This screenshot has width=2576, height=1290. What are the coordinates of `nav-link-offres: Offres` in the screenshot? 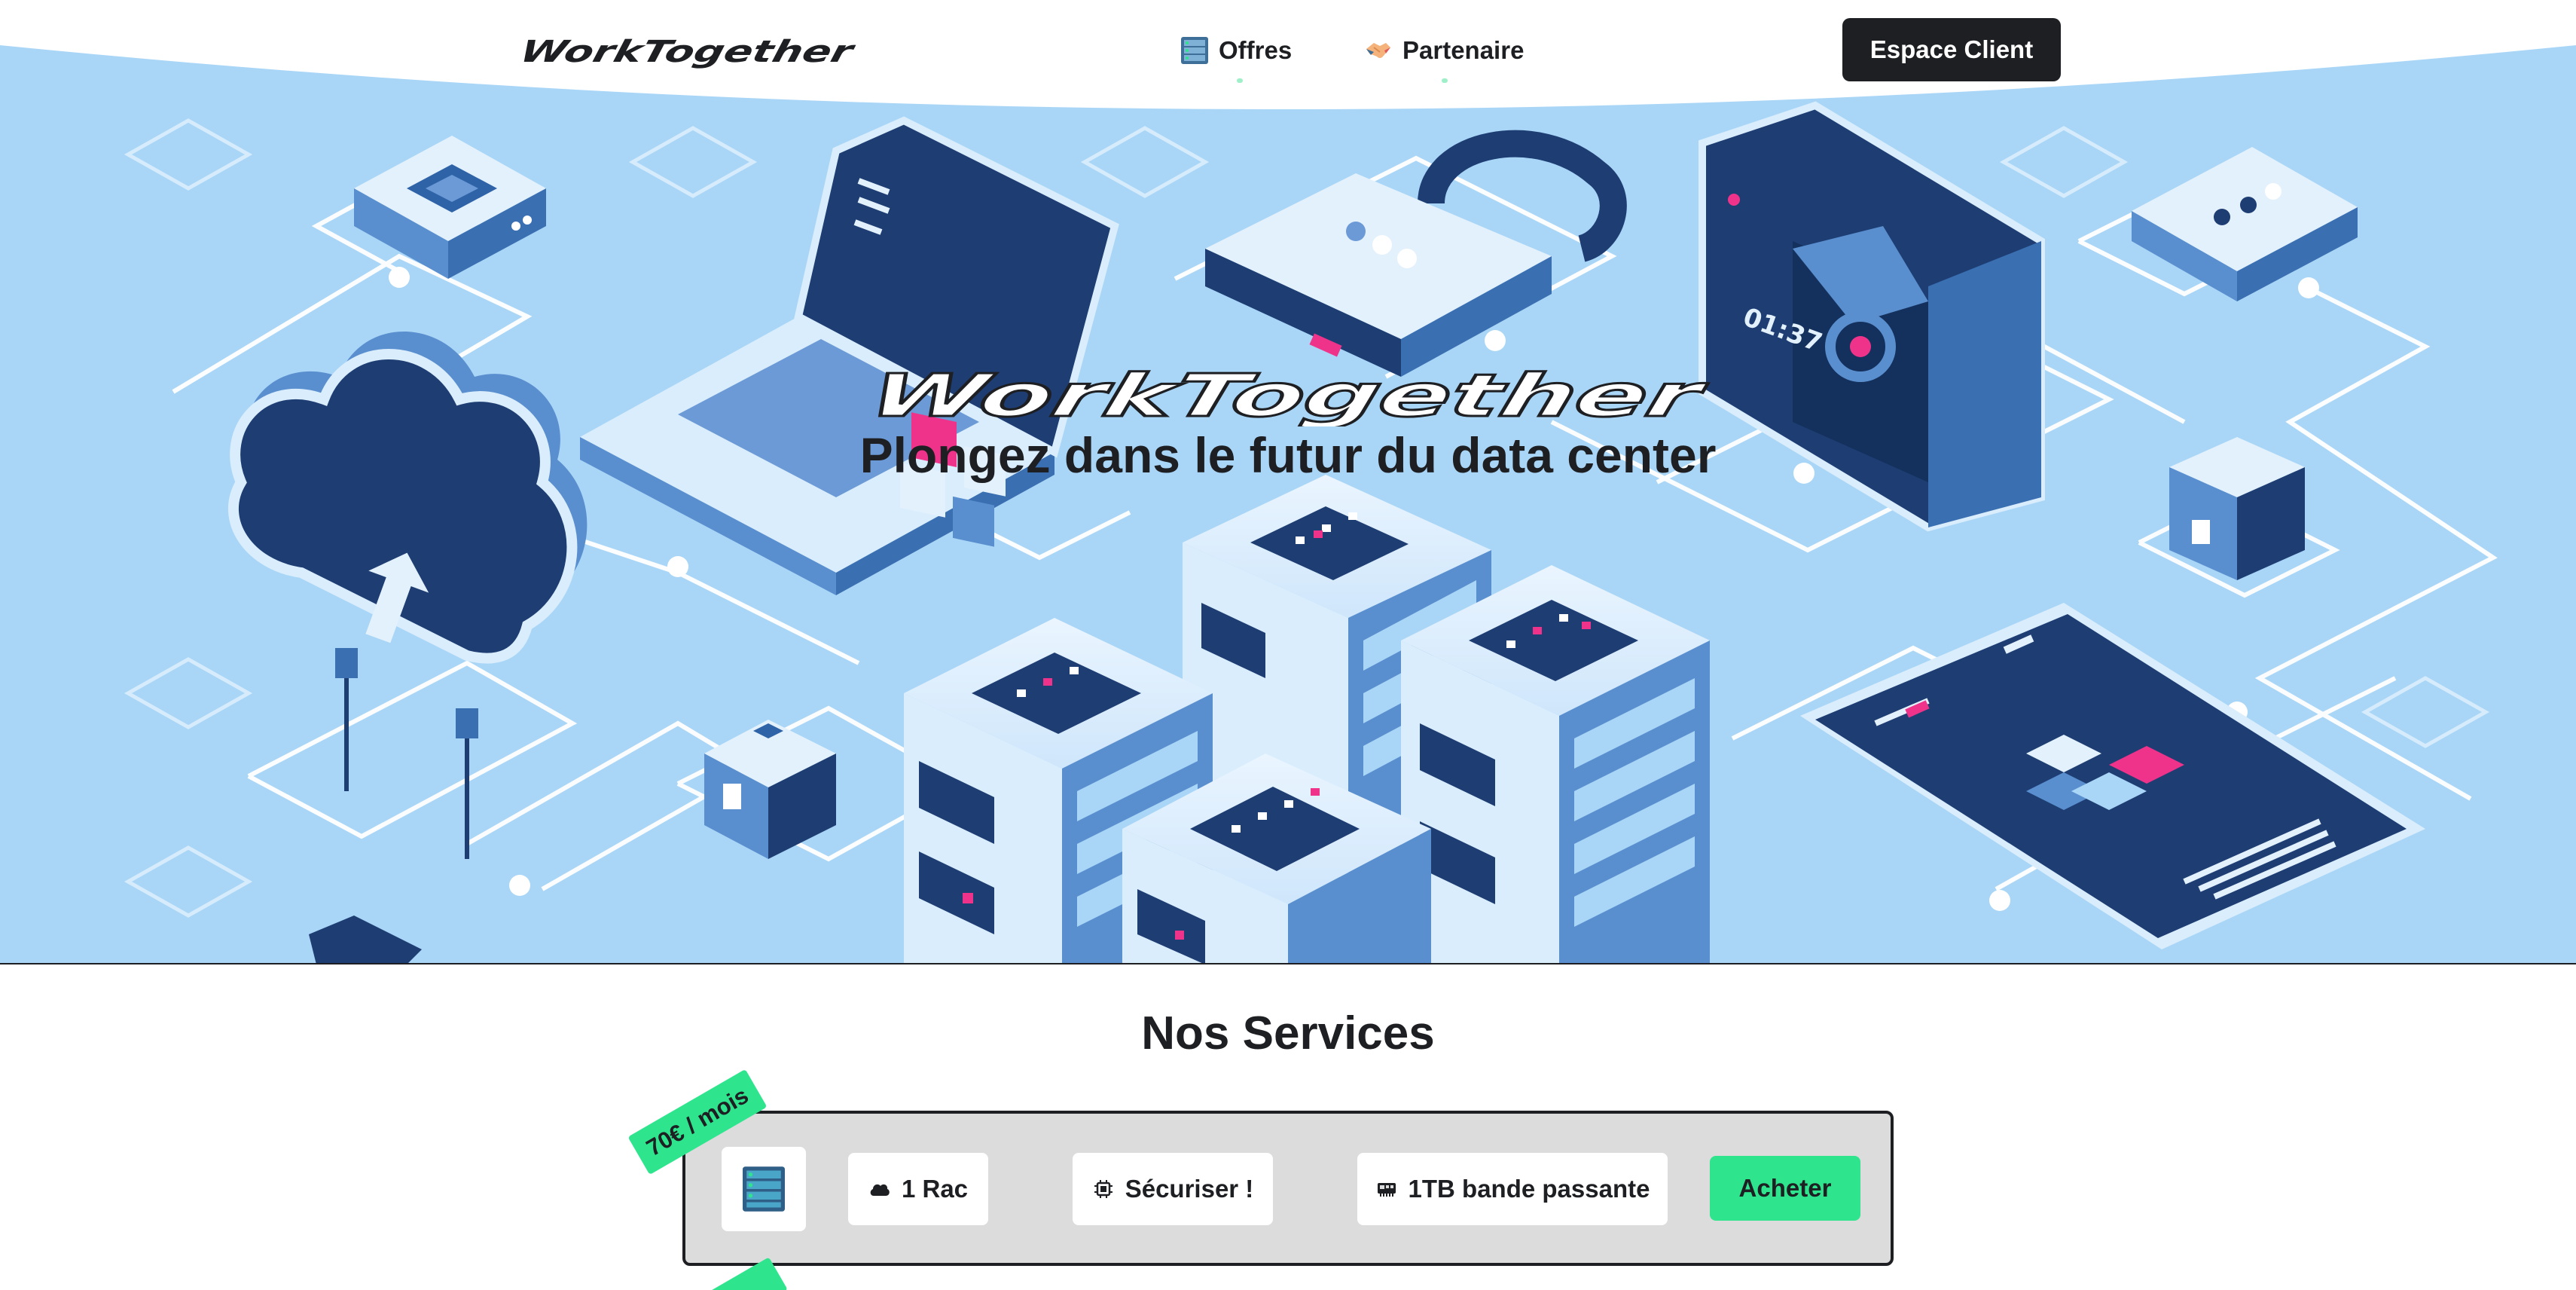 It's located at (1236, 57).